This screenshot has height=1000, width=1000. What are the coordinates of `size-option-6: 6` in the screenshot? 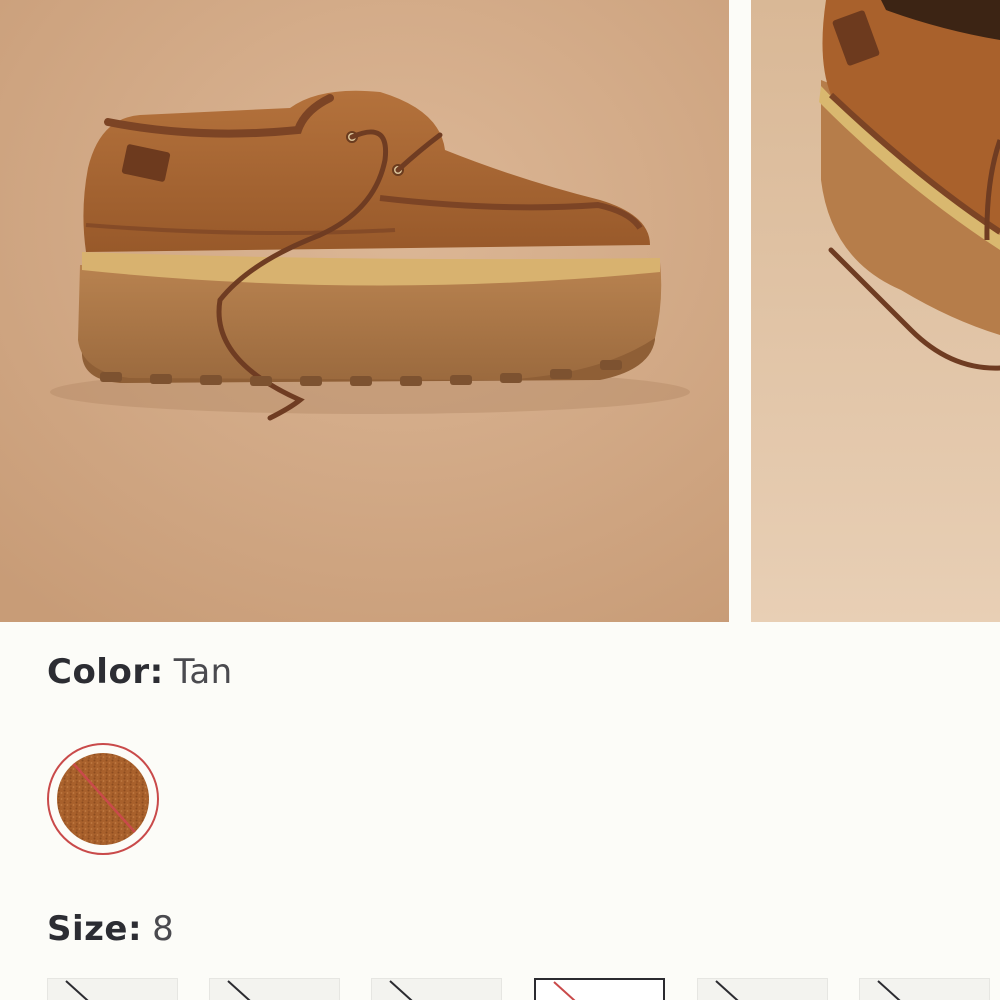 It's located at (274, 989).